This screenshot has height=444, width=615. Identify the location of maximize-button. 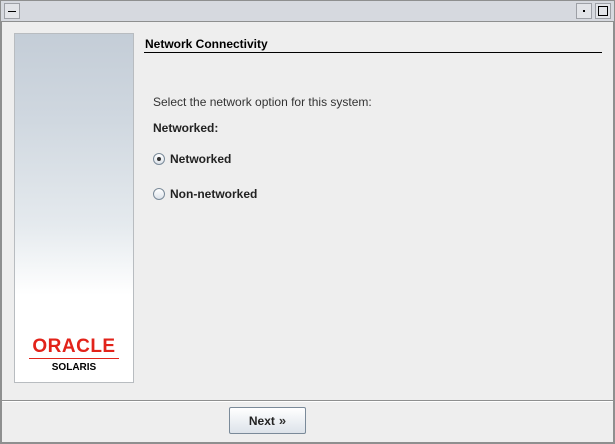
(603, 11).